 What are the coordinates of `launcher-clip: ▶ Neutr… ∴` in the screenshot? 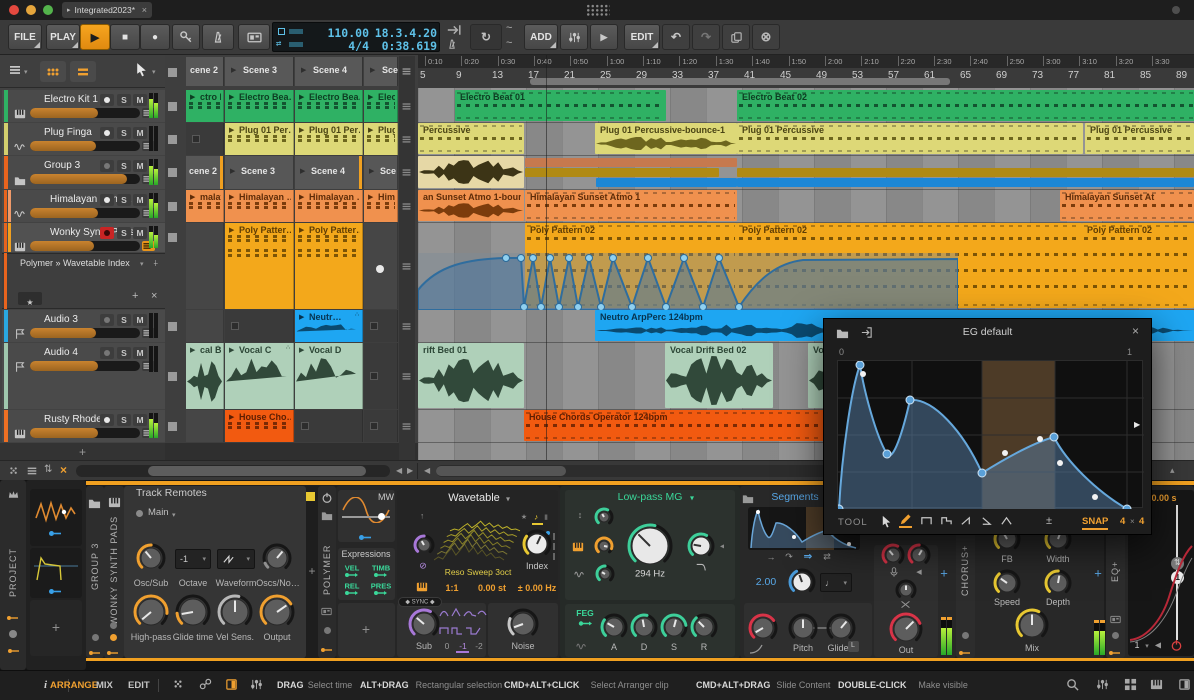 It's located at (329, 326).